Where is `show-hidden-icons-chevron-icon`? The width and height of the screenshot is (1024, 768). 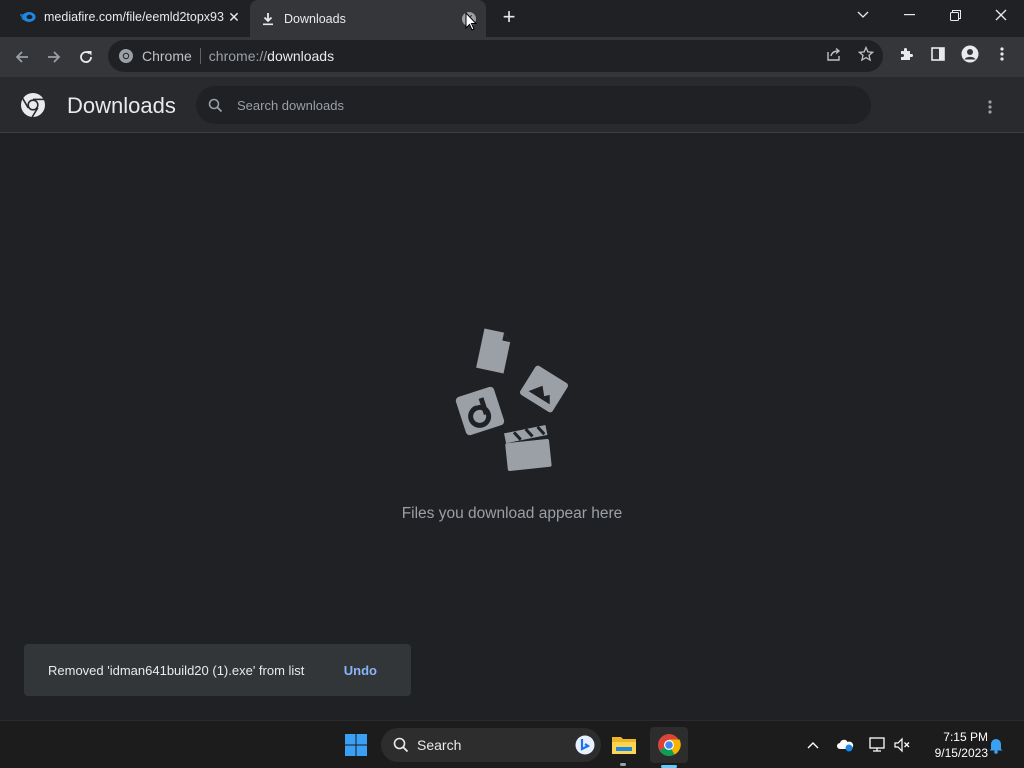
show-hidden-icons-chevron-icon is located at coordinates (813, 745).